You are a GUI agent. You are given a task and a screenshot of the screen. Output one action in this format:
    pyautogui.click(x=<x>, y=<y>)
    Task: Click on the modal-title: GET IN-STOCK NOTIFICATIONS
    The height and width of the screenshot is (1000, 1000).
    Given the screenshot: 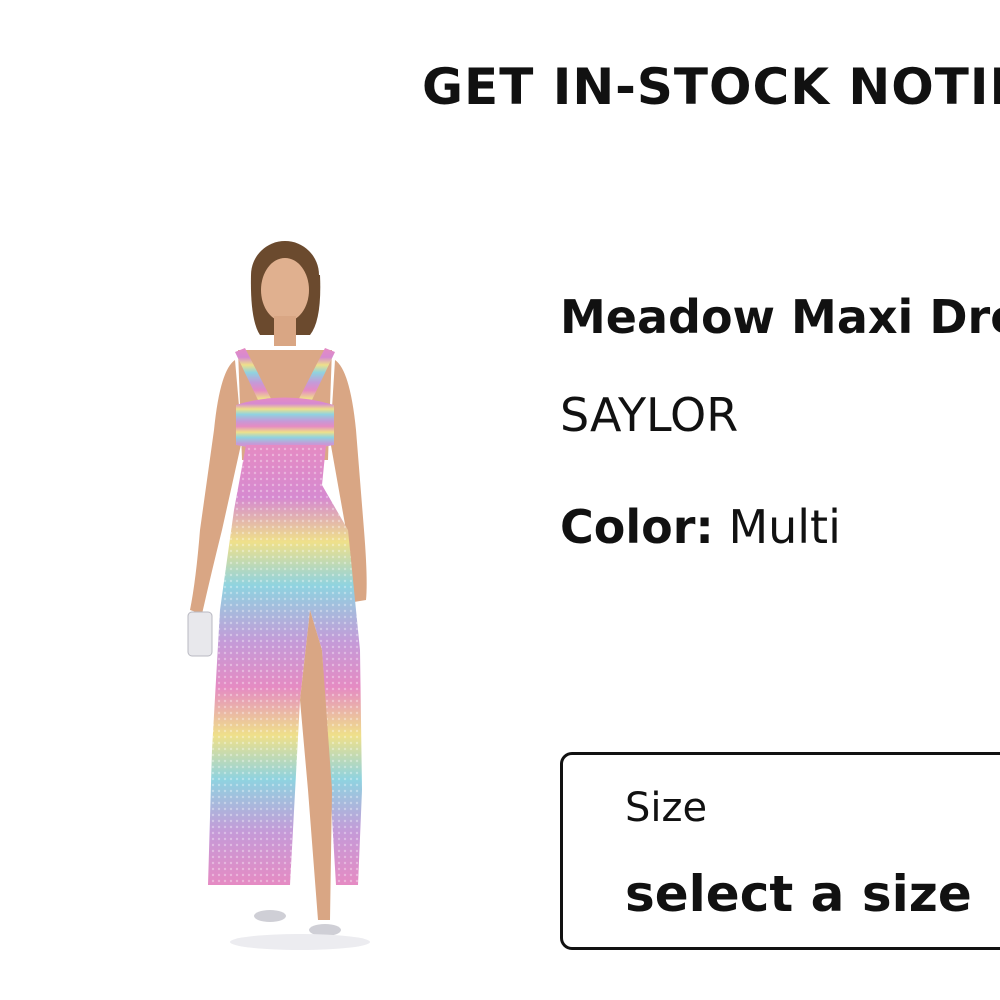 What is the action you would take?
    pyautogui.click(x=711, y=87)
    